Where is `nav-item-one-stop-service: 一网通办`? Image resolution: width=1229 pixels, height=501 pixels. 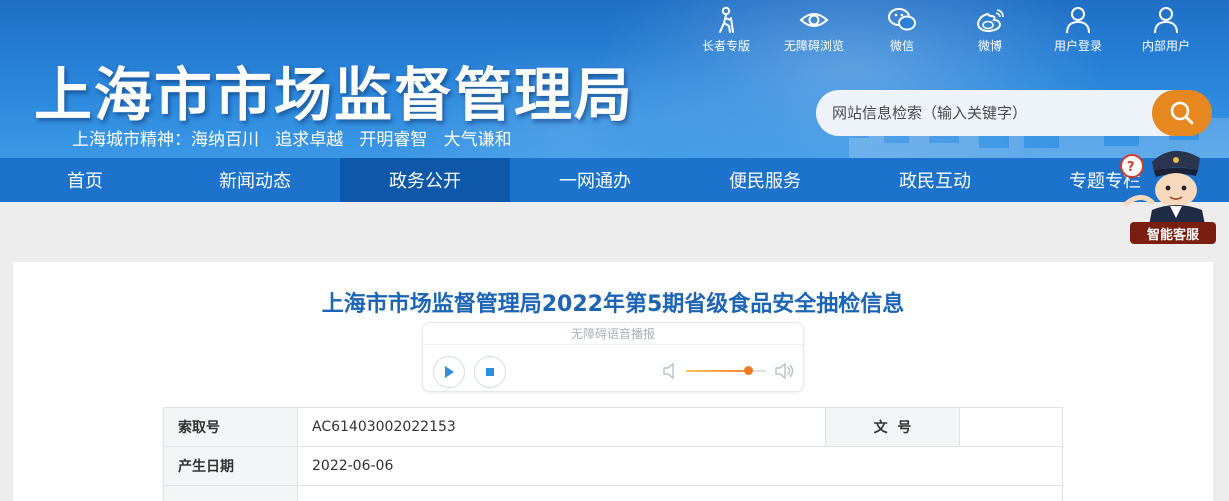
nav-item-one-stop-service: 一网通办 is located at coordinates (595, 180).